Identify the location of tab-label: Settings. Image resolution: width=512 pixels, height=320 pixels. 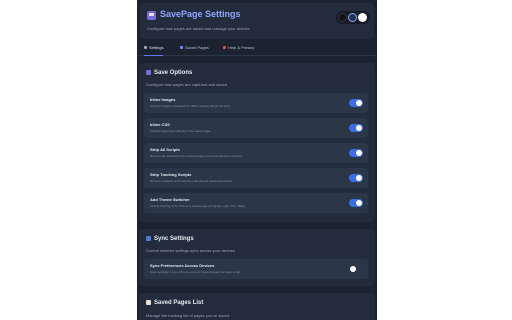
(156, 47).